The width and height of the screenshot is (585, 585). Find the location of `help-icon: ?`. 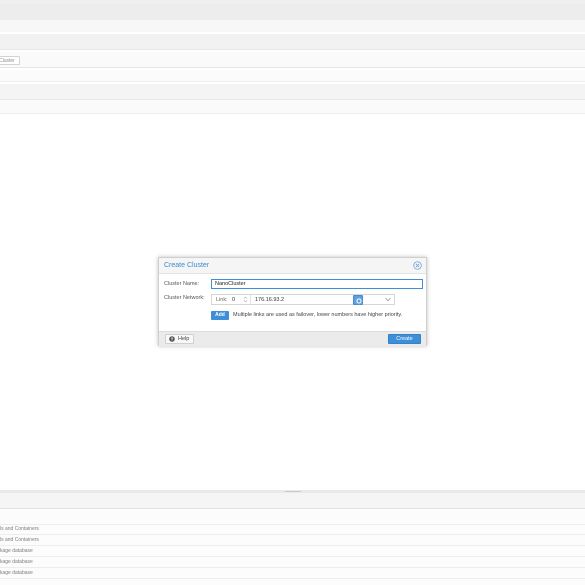

help-icon: ? is located at coordinates (172, 339).